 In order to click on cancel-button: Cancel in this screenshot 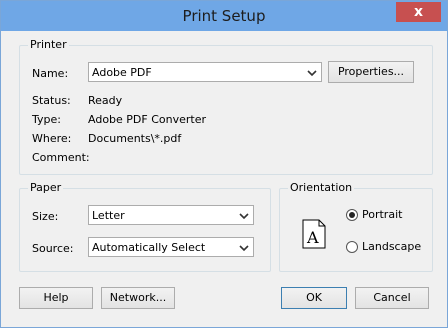, I will do `click(392, 298)`.